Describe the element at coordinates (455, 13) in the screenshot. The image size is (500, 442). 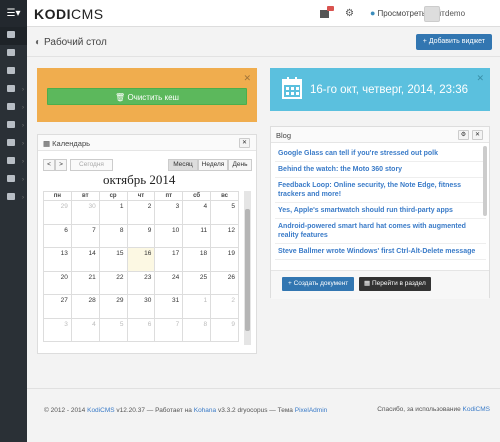
I see `user-name: demo` at that location.